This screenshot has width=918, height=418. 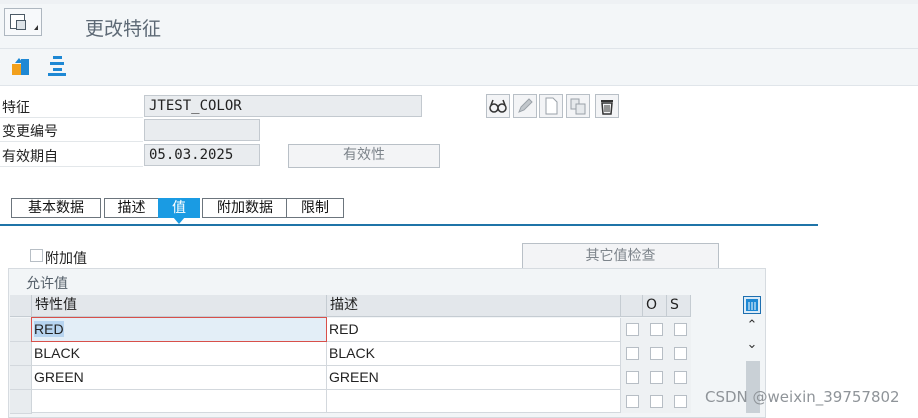 I want to click on tab-restrictions: 限制, so click(x=315, y=208).